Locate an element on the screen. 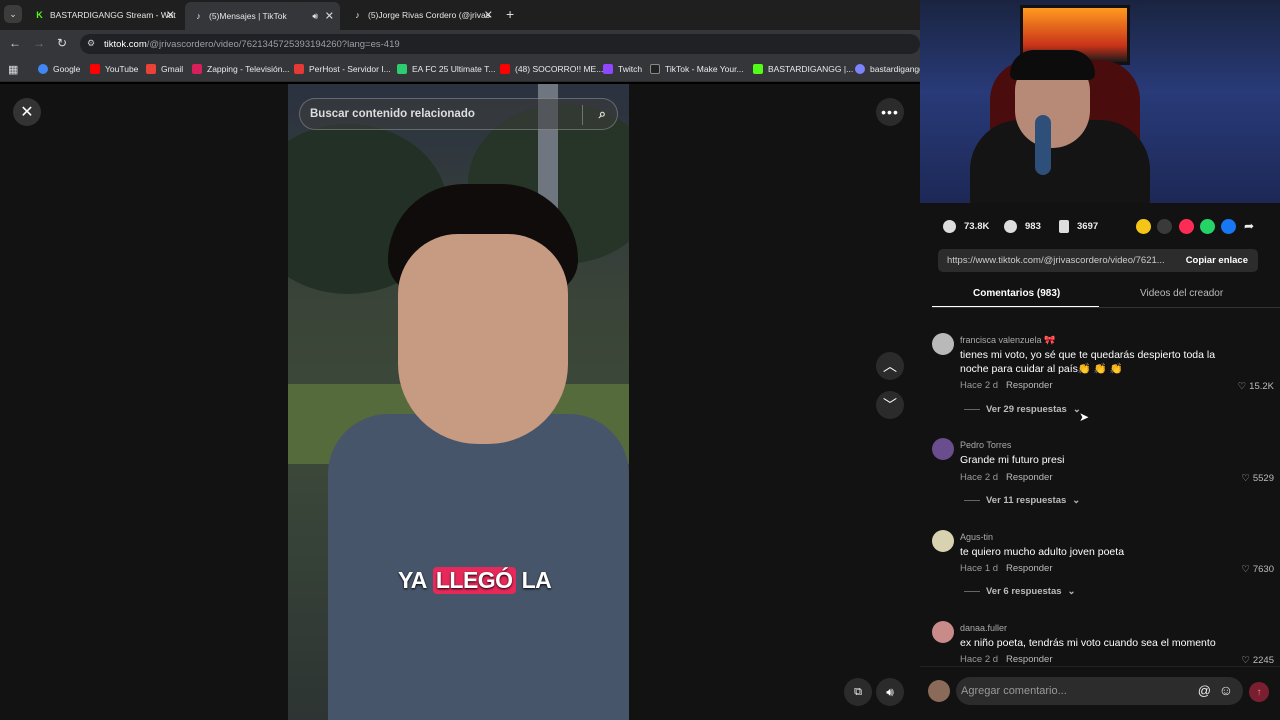 The image size is (1280, 720). comment-meta: Hace 2 d Responder is located at coordinates (1006, 385).